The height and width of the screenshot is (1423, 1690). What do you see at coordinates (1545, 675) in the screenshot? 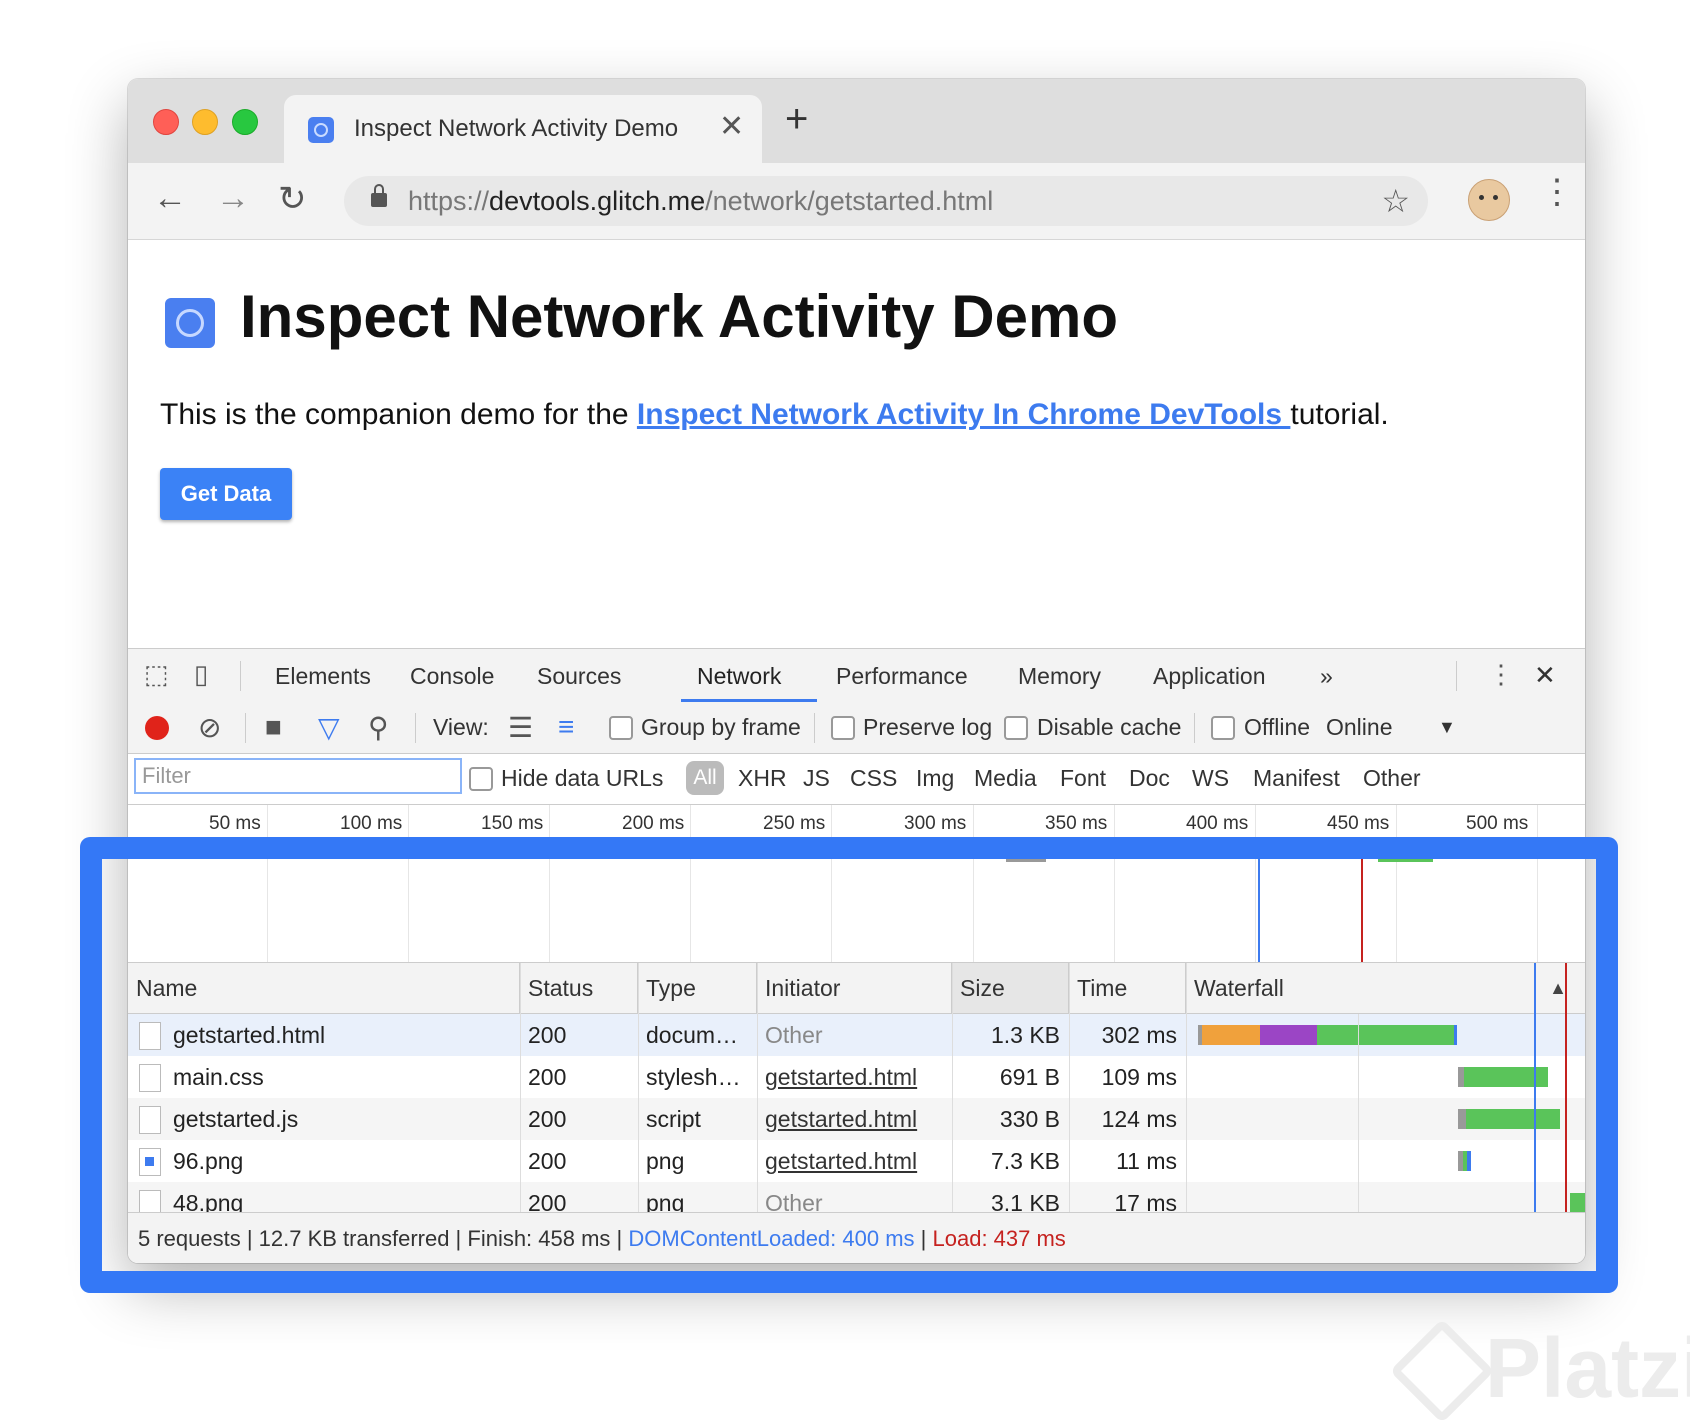
I see `devtools-close-icon: ✕` at bounding box center [1545, 675].